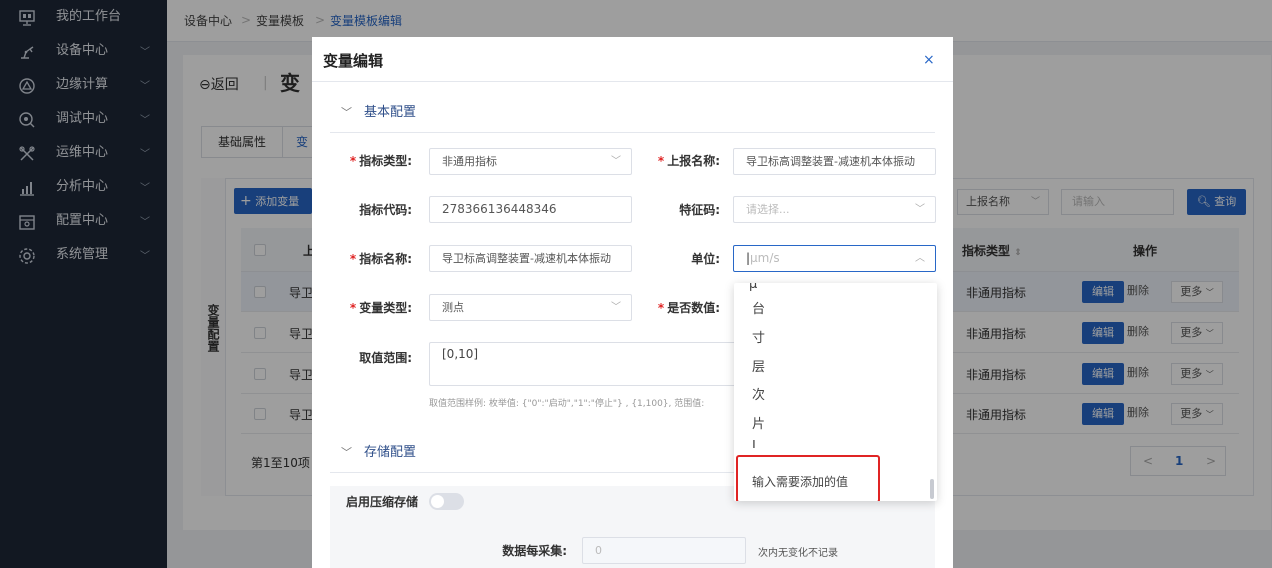 The image size is (1272, 568). Describe the element at coordinates (382, 502) in the screenshot. I see `compress-storage-label: 启用压缩存储` at that location.